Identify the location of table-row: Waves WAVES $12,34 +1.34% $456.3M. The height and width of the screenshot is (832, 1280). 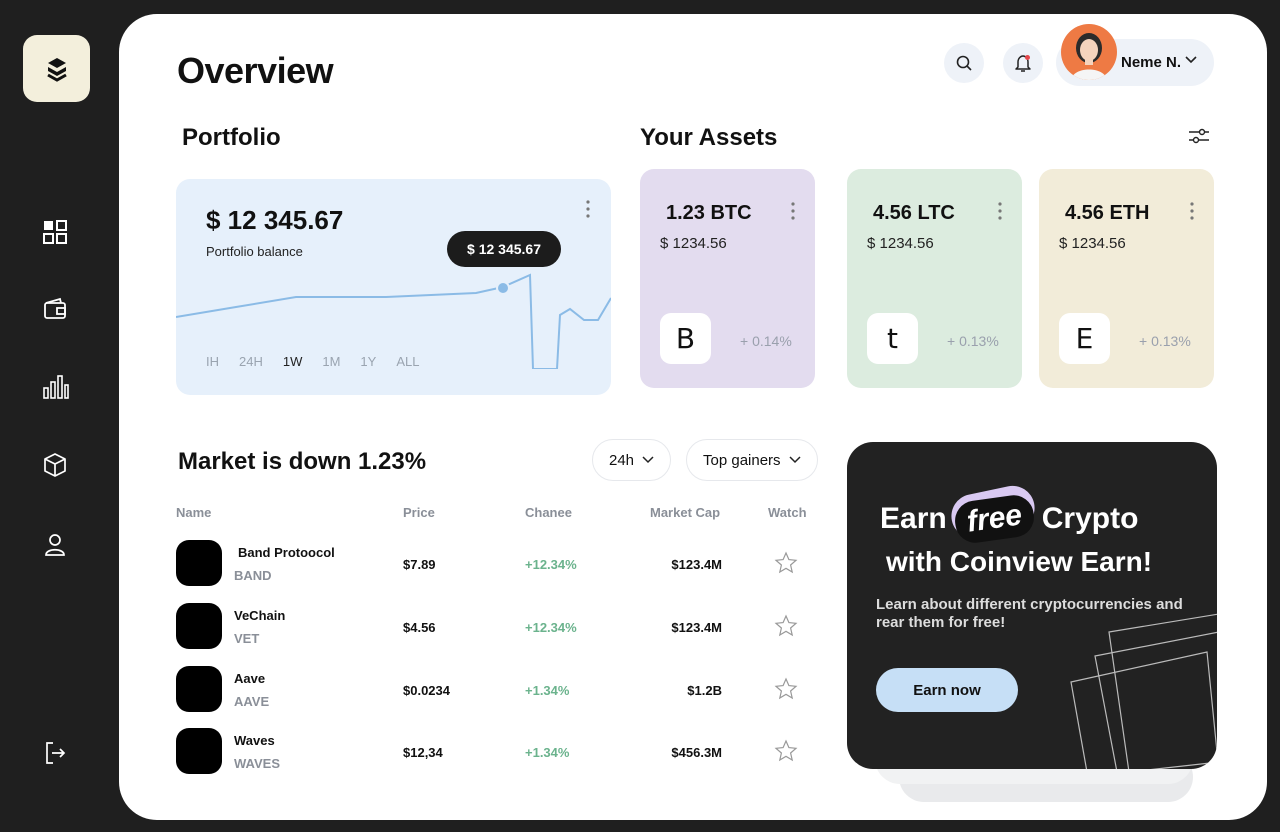
(496, 751).